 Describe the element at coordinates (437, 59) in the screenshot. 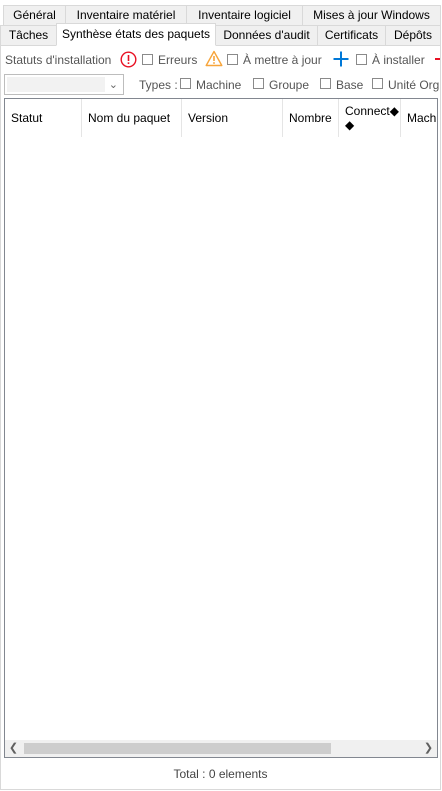

I see `overflow-error-icon` at that location.